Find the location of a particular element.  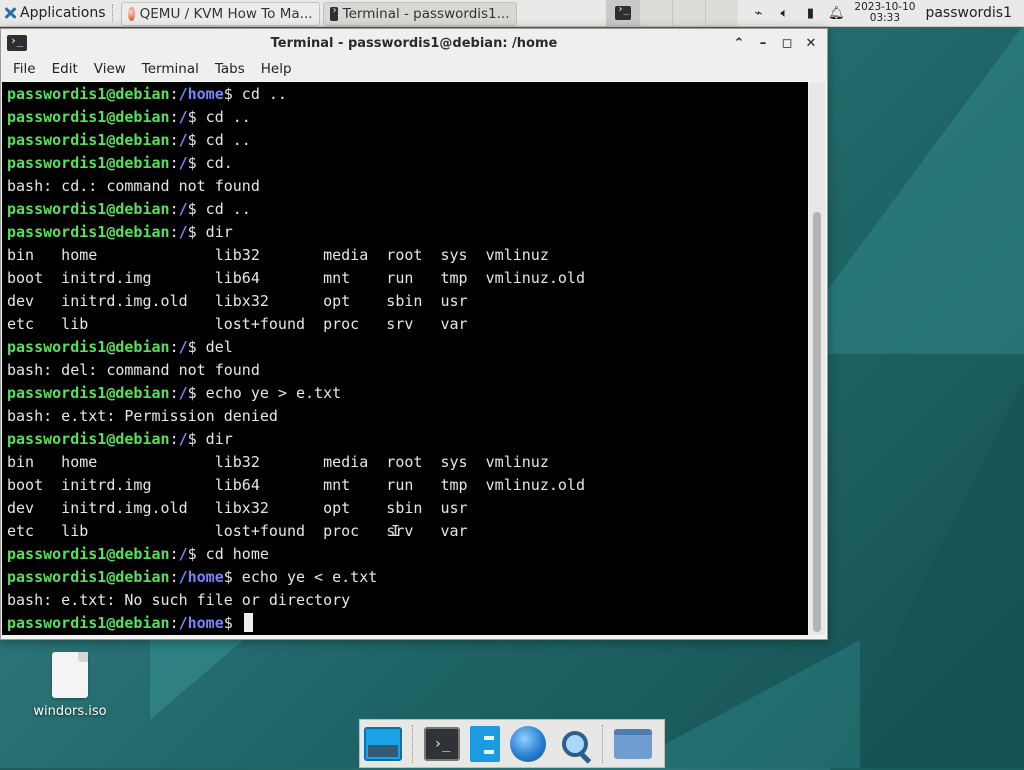

menu-bar: File Edit View Terminal Tabs Help is located at coordinates (414, 69).